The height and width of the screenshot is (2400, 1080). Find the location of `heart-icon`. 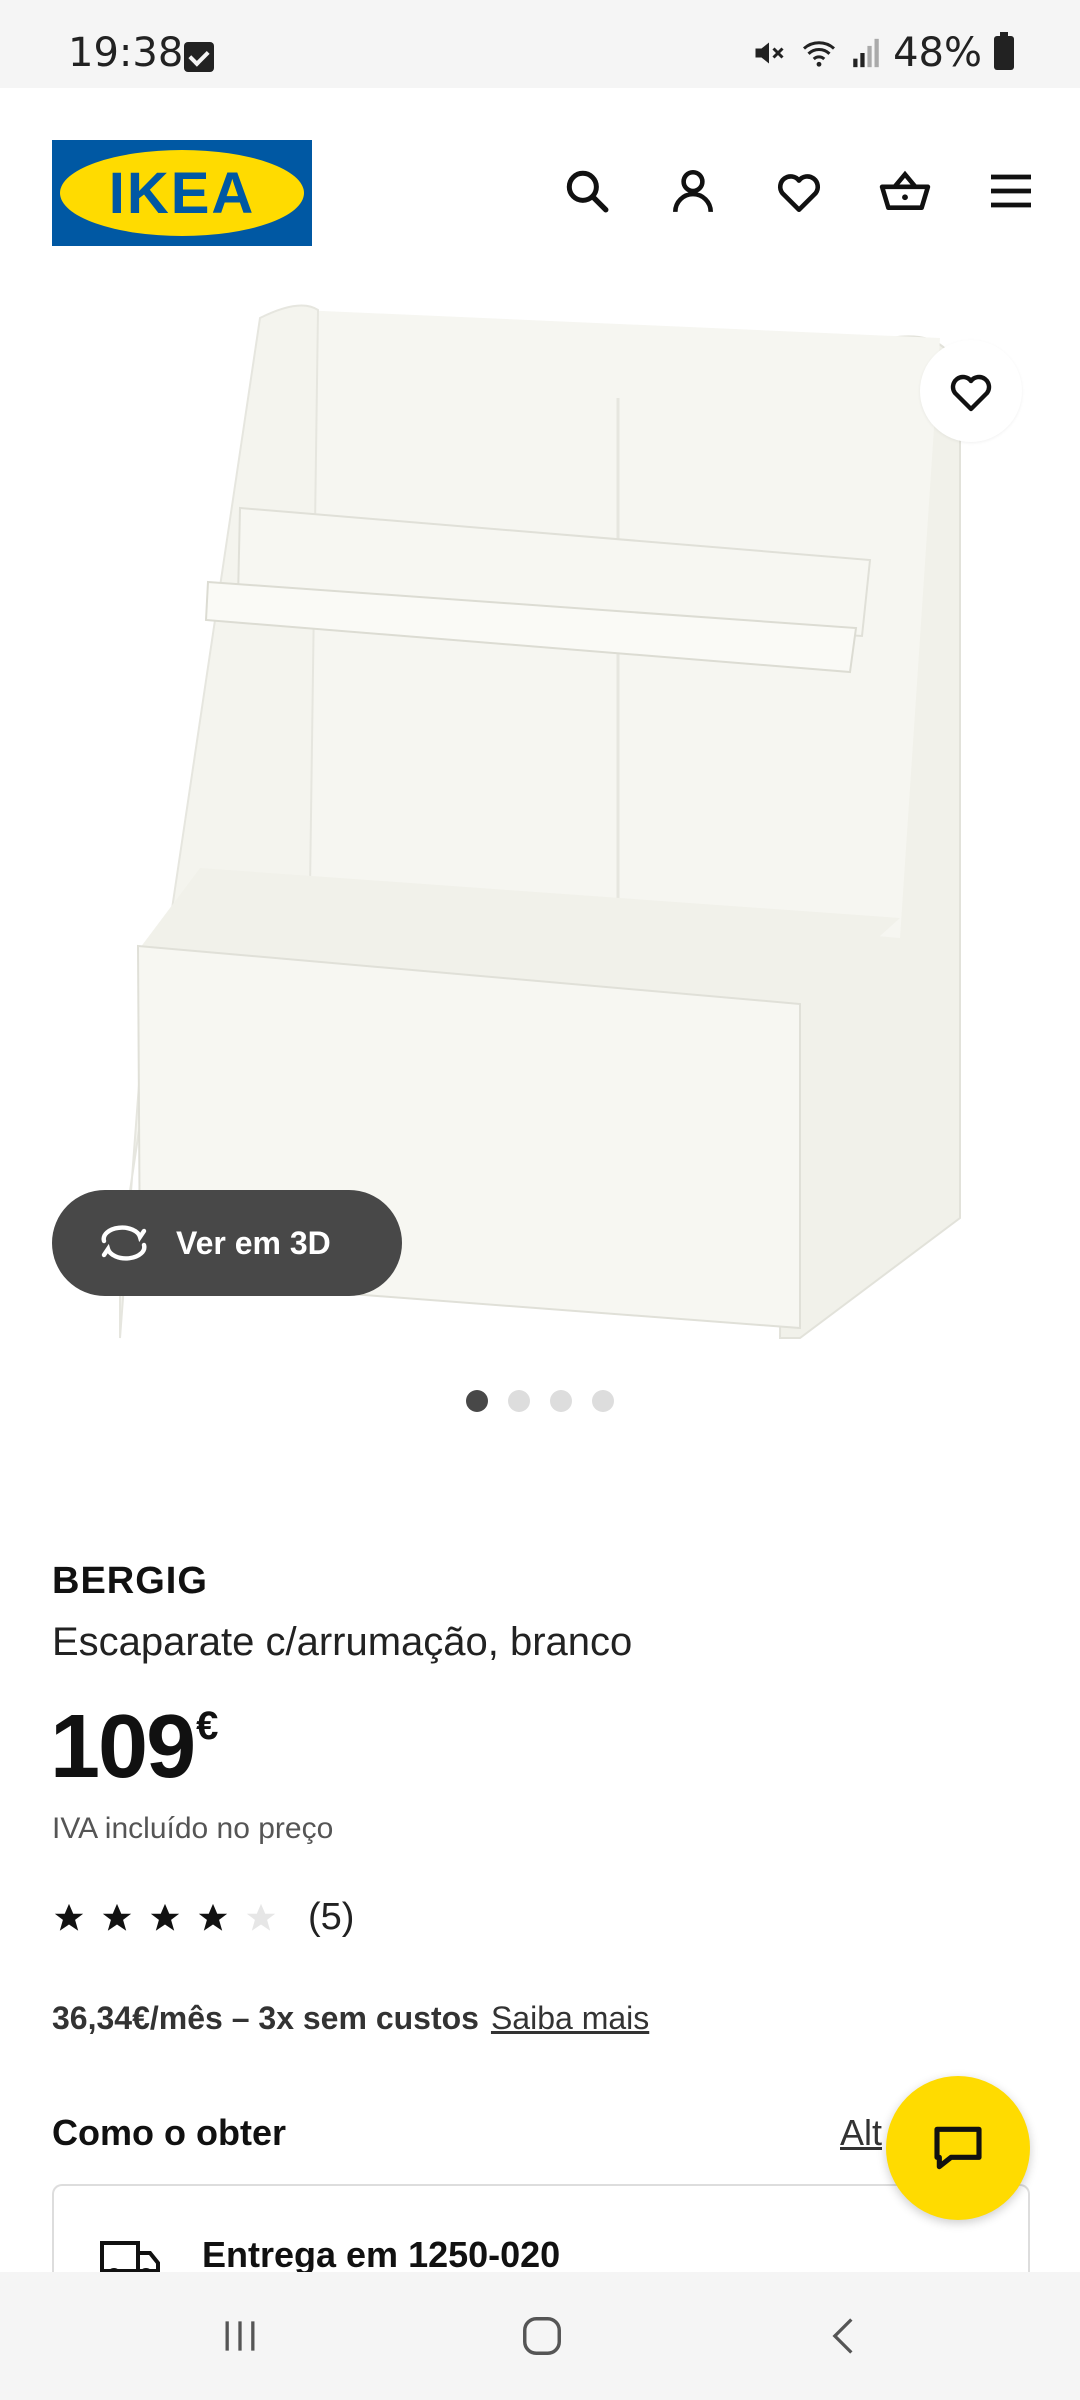

heart-icon is located at coordinates (971, 393).